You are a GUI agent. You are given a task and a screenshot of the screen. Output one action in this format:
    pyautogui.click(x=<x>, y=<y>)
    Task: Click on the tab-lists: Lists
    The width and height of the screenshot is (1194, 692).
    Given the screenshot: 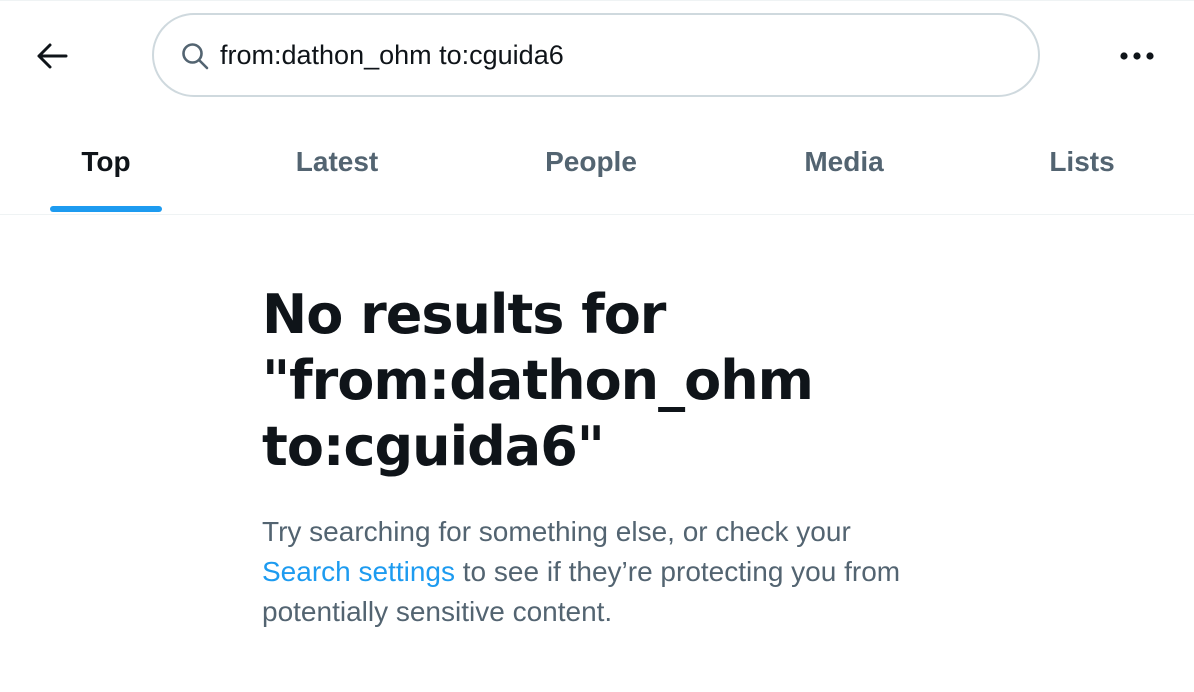 What is the action you would take?
    pyautogui.click(x=1082, y=162)
    